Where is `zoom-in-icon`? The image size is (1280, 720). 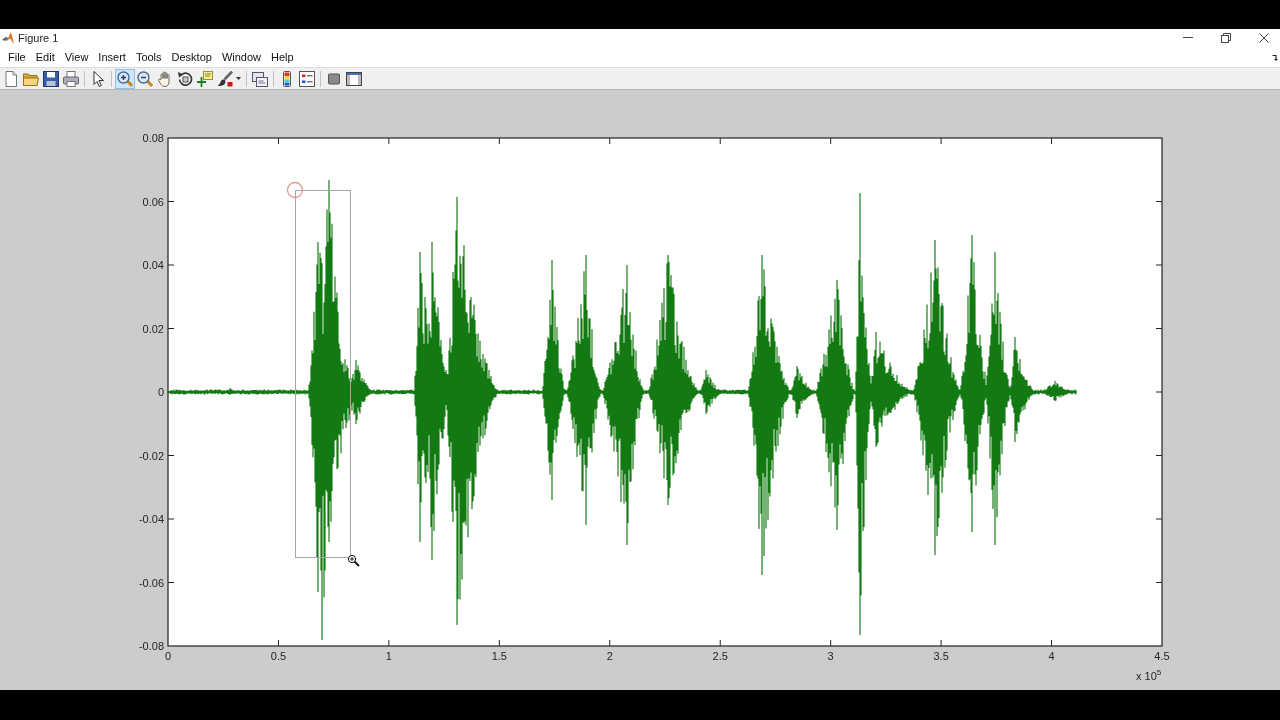 zoom-in-icon is located at coordinates (125, 78).